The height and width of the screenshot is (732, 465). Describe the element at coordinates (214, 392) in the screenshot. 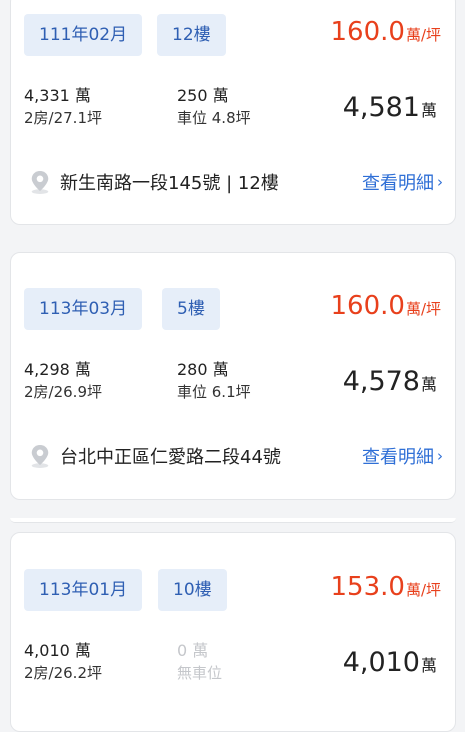

I see `parking-area: 車位 6.1坪` at that location.